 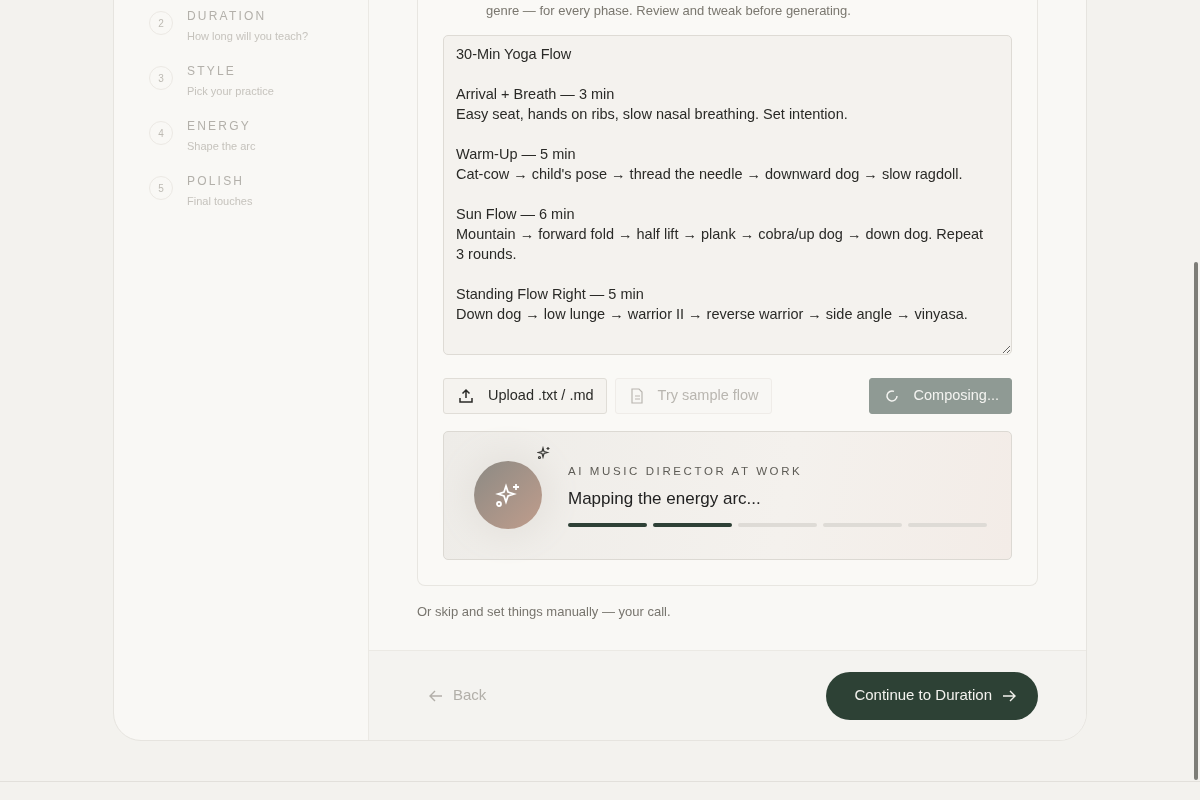 What do you see at coordinates (544, 452) in the screenshot?
I see `sparkle-icon` at bounding box center [544, 452].